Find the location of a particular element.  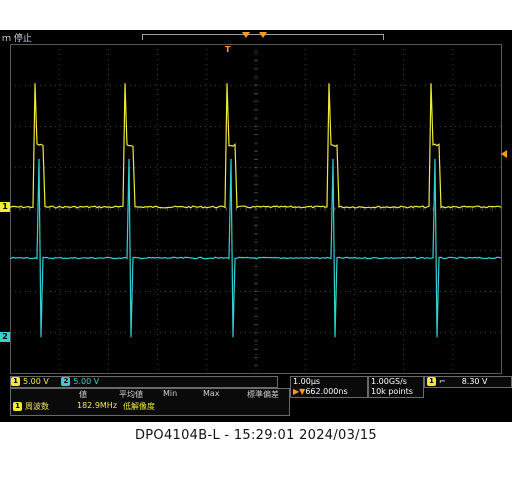

horizontal-box: 1.00µs ▶▼662.000ns is located at coordinates (329, 387).